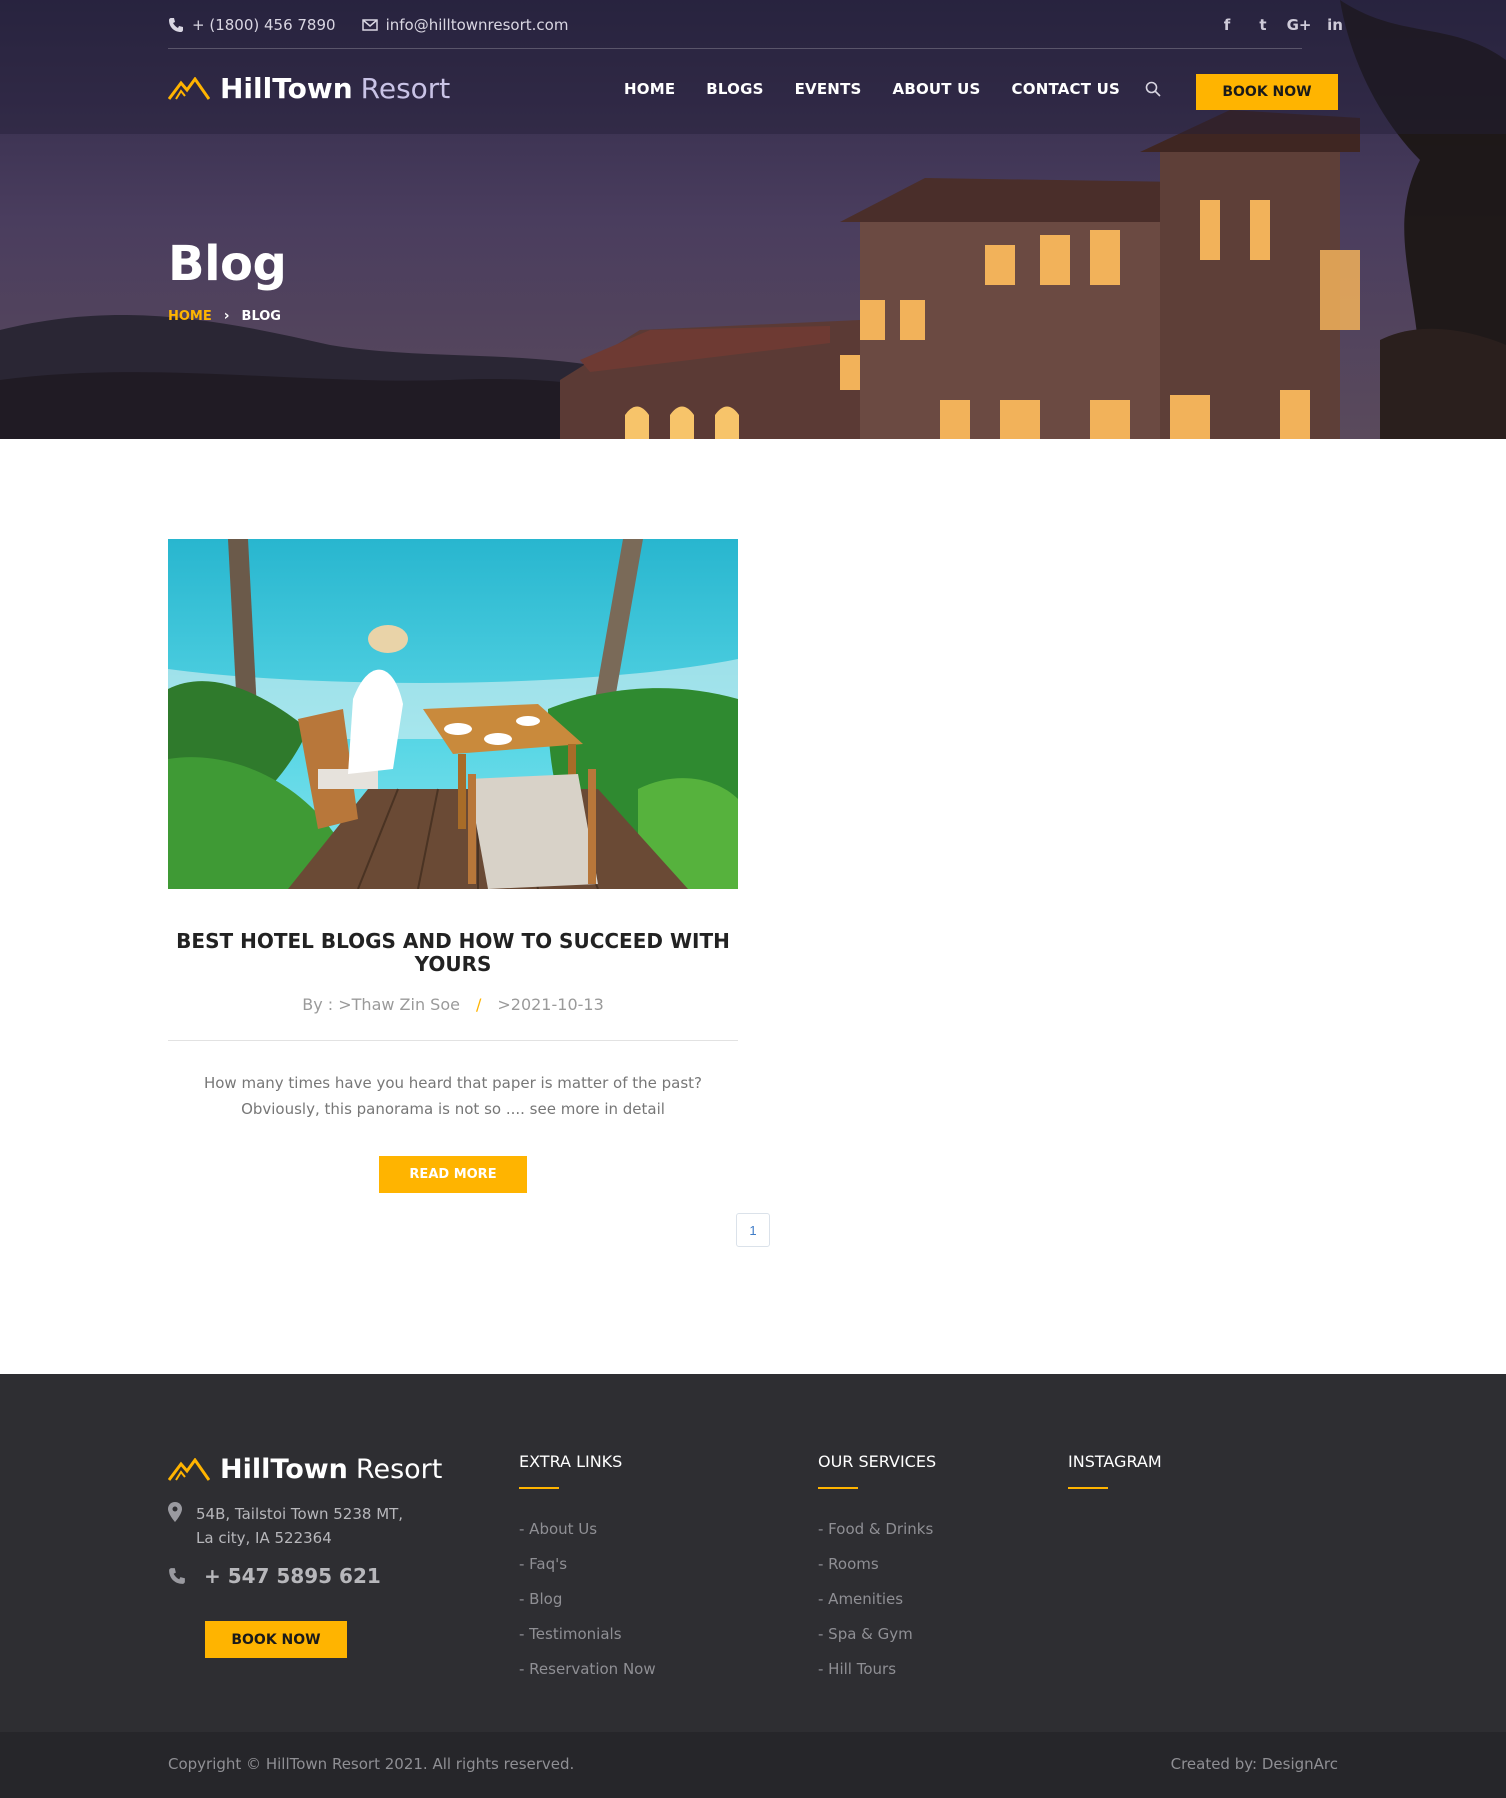  What do you see at coordinates (264, 1538) in the screenshot?
I see `address-line-2: La city, IA 522364` at bounding box center [264, 1538].